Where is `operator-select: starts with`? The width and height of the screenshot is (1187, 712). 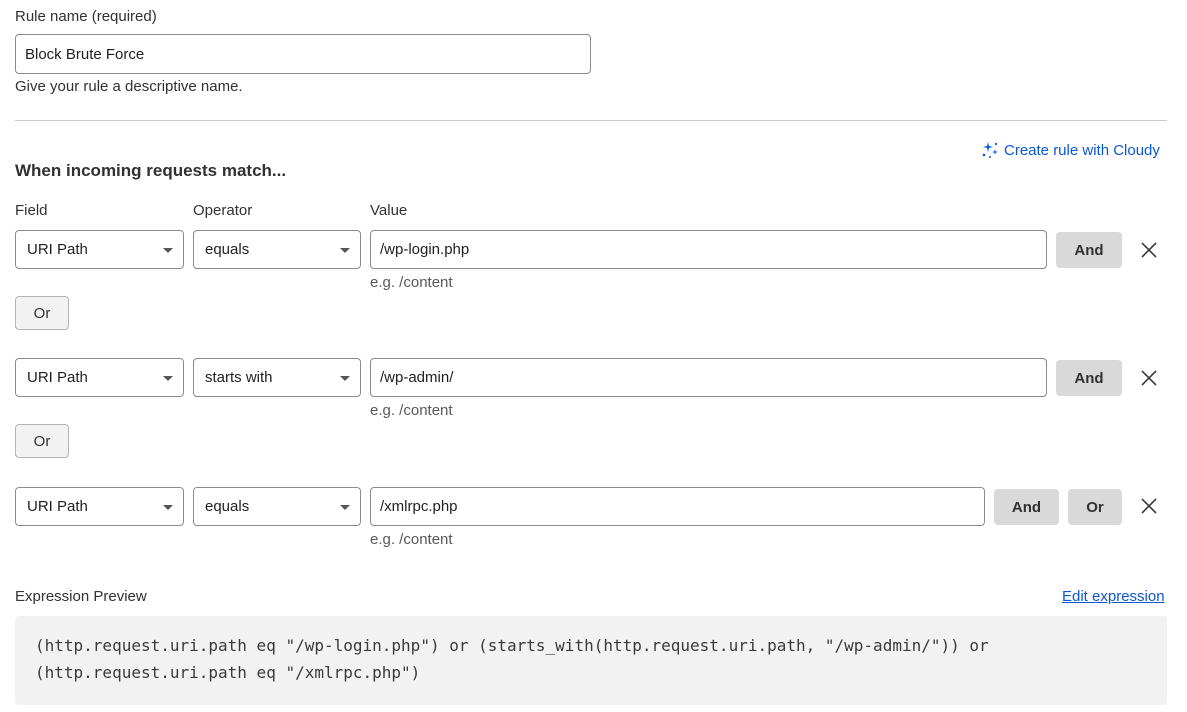
operator-select: starts with is located at coordinates (277, 377).